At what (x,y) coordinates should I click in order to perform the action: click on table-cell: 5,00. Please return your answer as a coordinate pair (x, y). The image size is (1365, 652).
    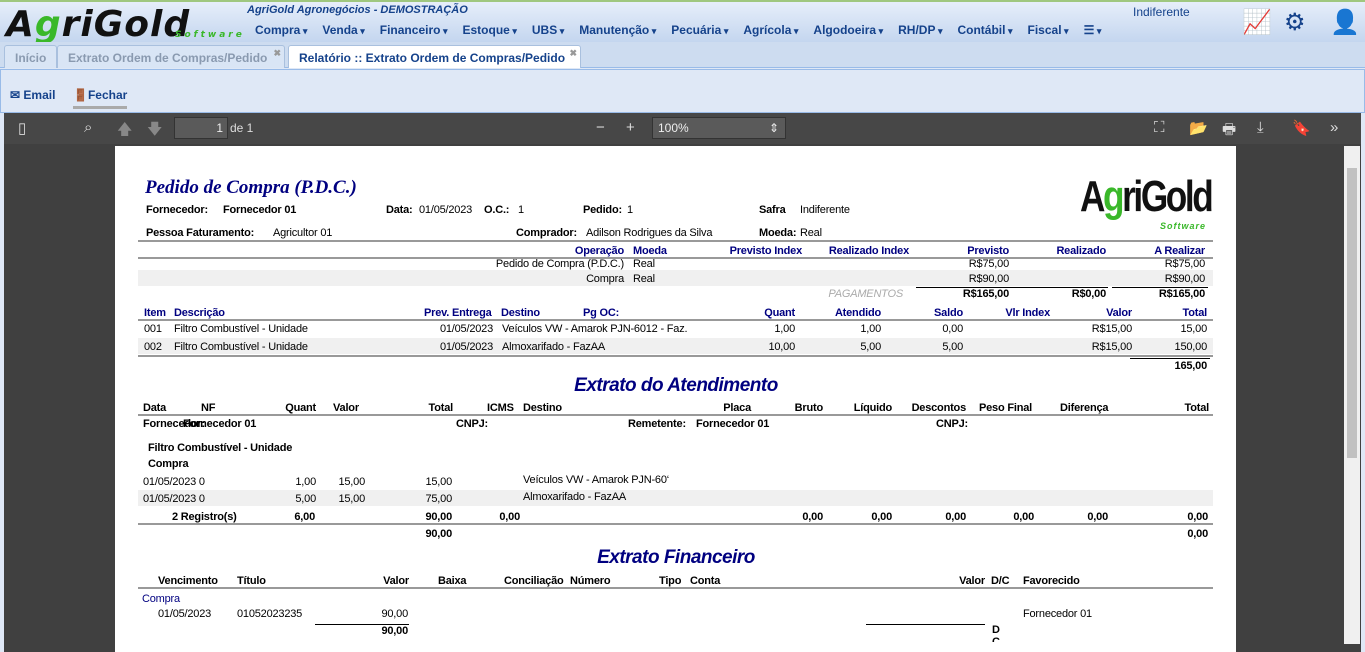
    Looking at the image, I should click on (952, 347).